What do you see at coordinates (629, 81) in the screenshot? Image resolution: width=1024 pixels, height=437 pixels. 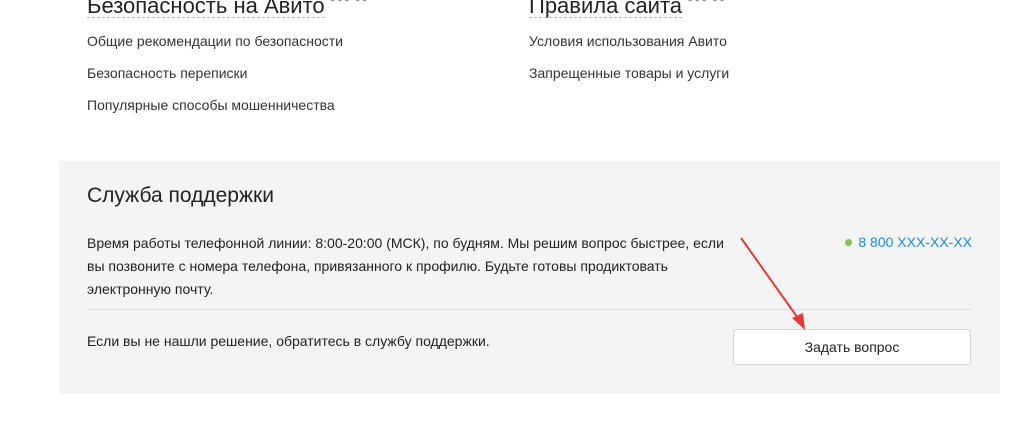 I see `rules-link-prohibited: Запрещенные товары и услуги` at bounding box center [629, 81].